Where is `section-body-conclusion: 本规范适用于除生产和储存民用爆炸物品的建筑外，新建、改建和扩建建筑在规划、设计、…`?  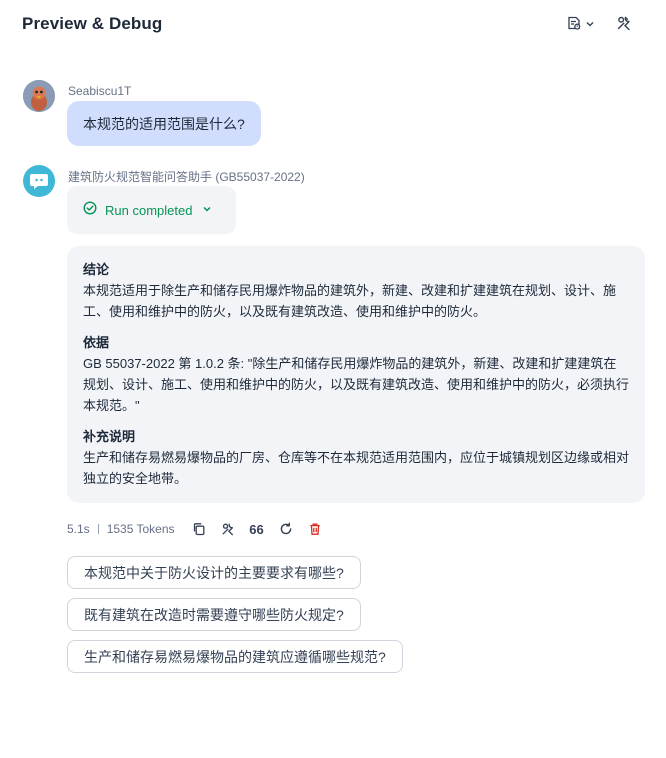
section-body-conclusion: 本规范适用于除生产和储存民用爆炸物品的建筑外，新建、改建和扩建建筑在规划、设计、… is located at coordinates (350, 301).